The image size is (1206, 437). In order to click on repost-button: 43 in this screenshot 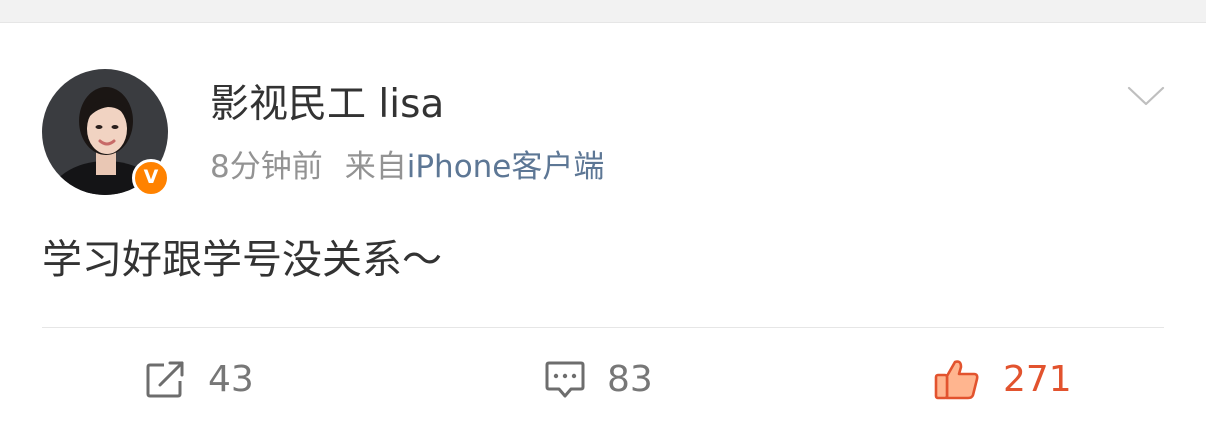, I will do `click(199, 380)`.